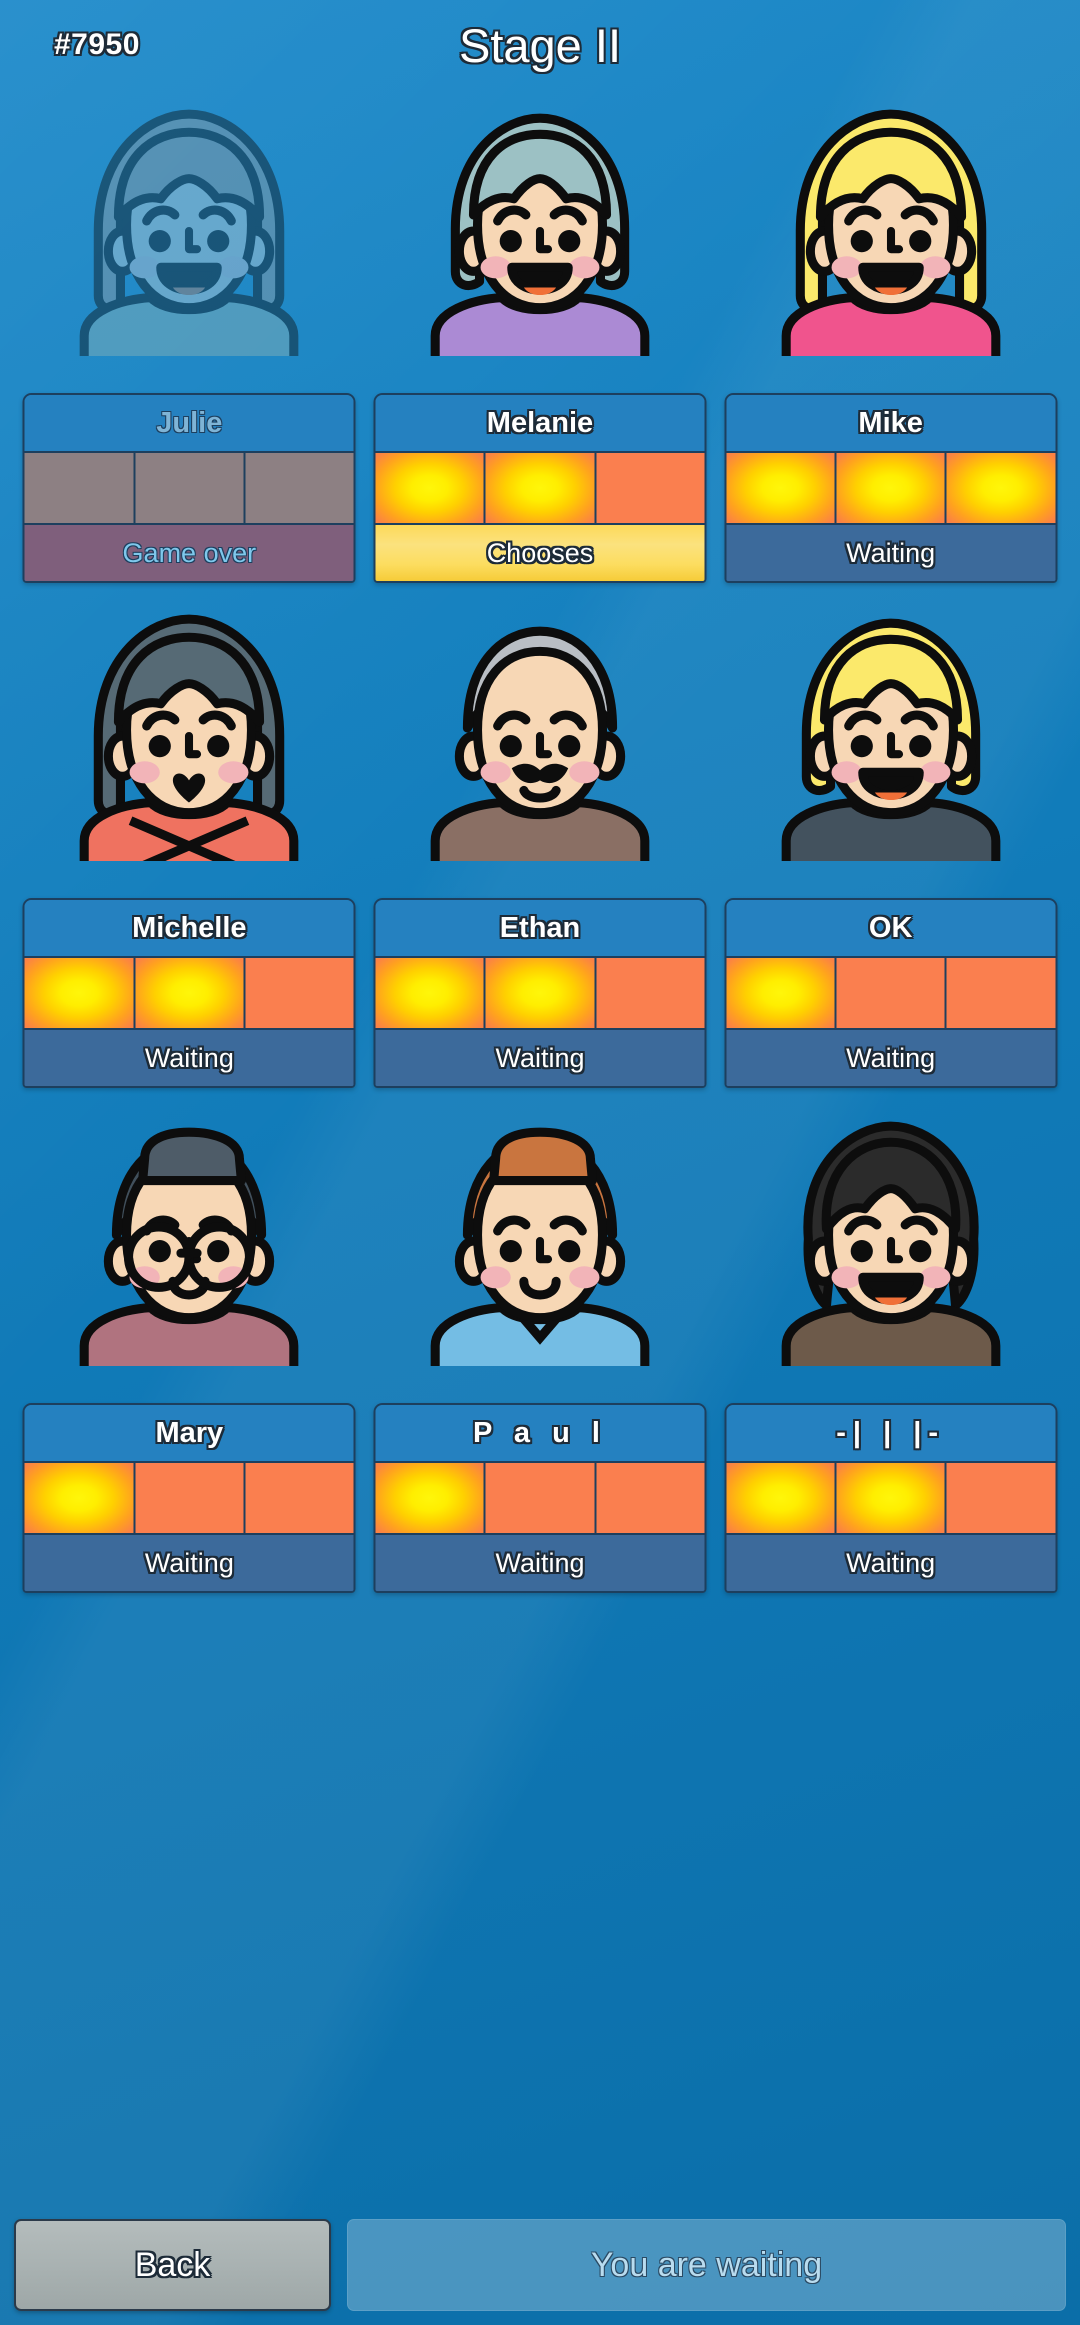 This screenshot has height=2325, width=1080. Describe the element at coordinates (540, 929) in the screenshot. I see `player-name-bar: Ethan` at that location.